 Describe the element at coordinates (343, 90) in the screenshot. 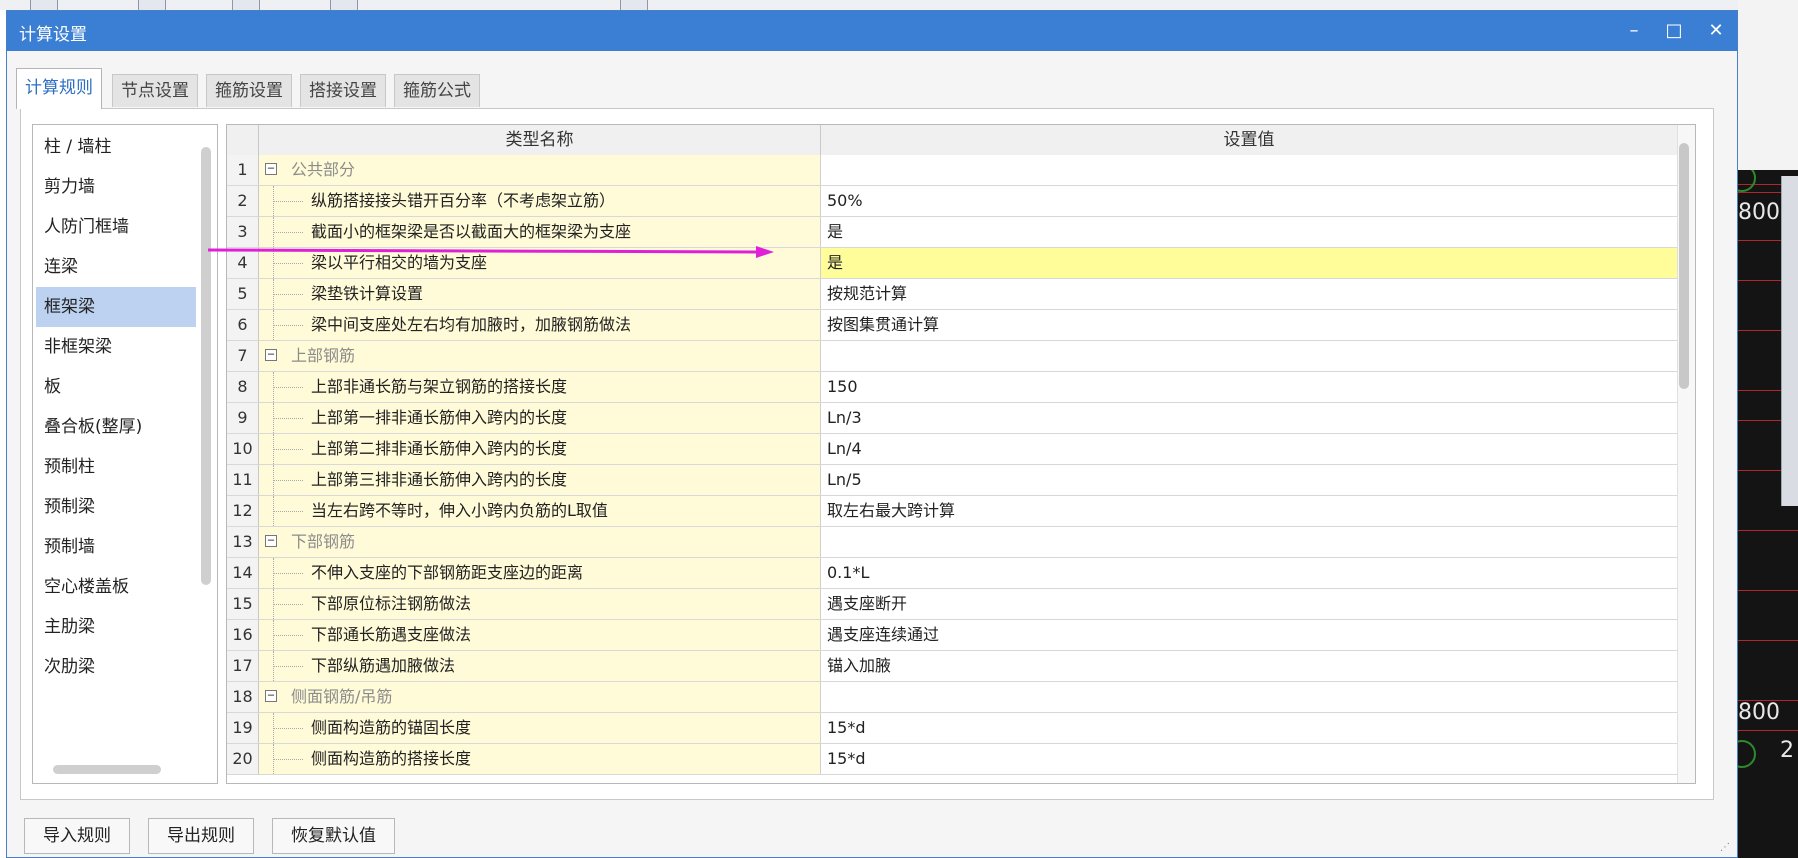

I see `tab-lap-settings: 搭接设置` at that location.